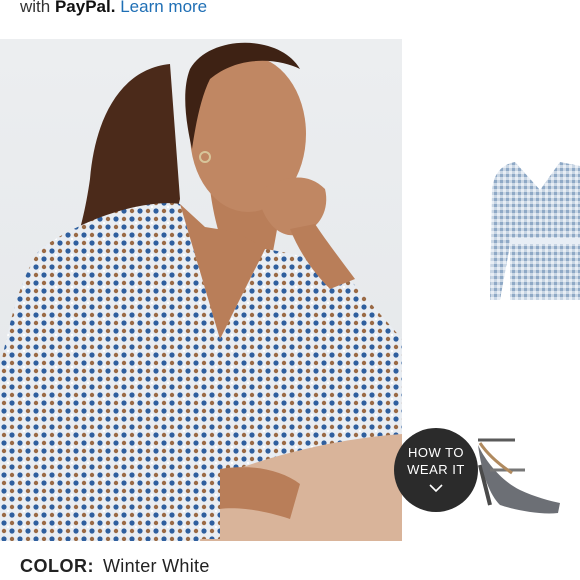 The width and height of the screenshot is (580, 580). I want to click on color-value: Winter White, so click(156, 566).